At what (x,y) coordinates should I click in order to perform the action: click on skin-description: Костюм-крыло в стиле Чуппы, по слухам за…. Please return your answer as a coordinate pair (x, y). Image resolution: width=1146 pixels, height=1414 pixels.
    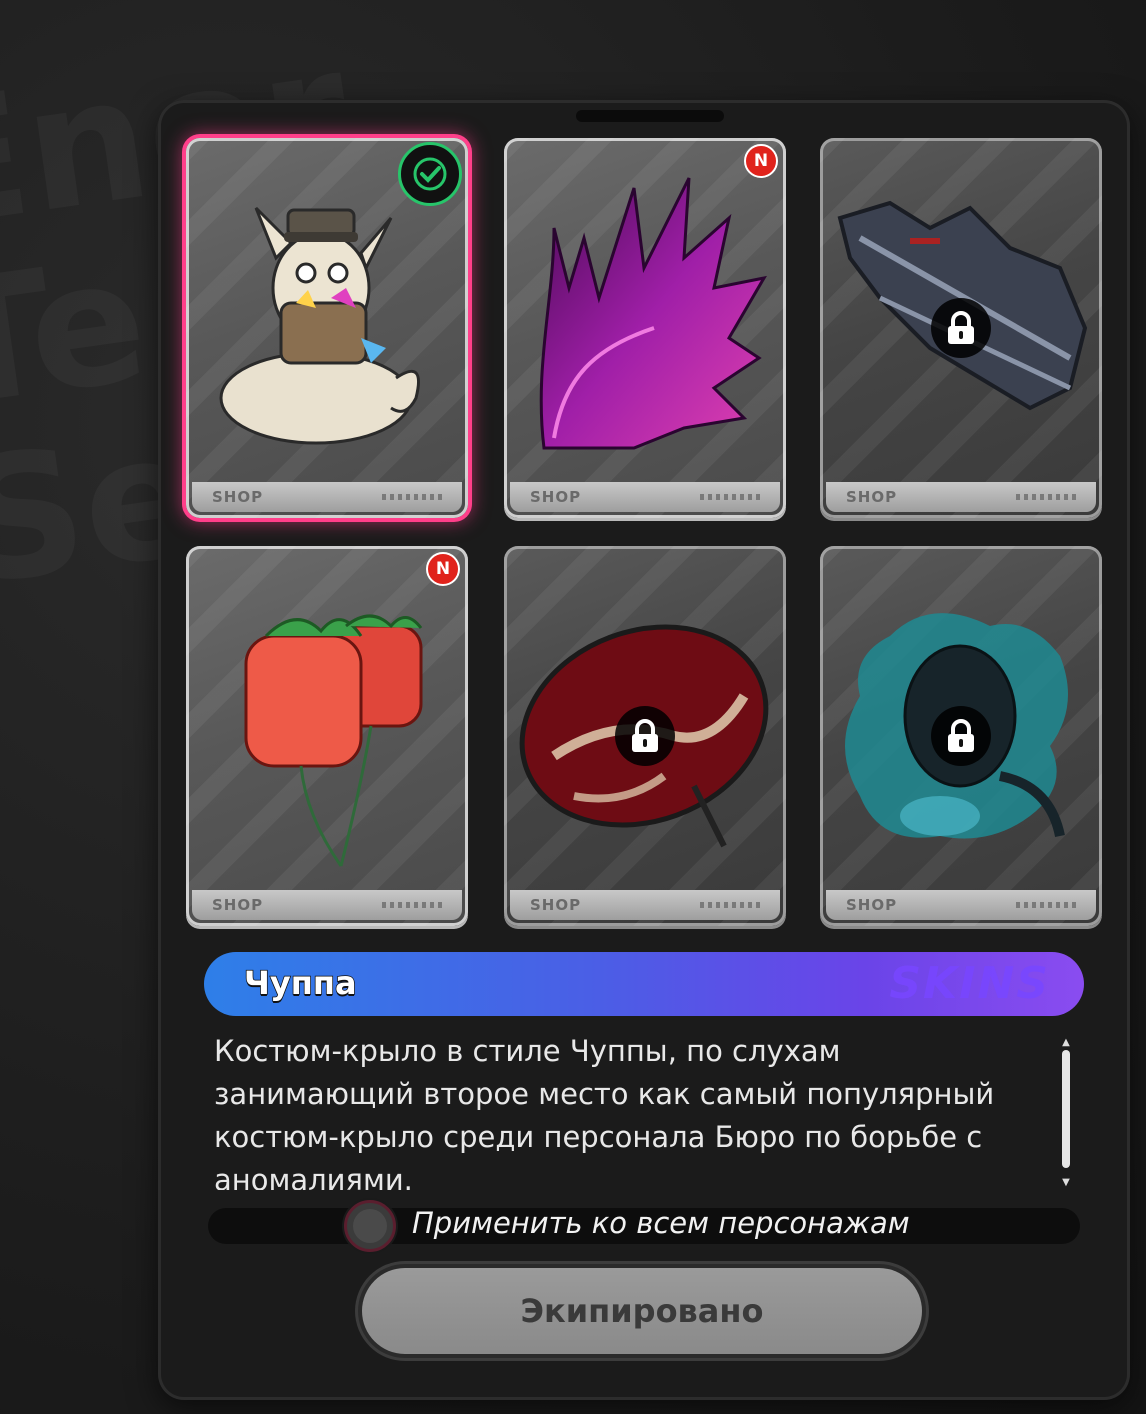
    Looking at the image, I should click on (604, 1112).